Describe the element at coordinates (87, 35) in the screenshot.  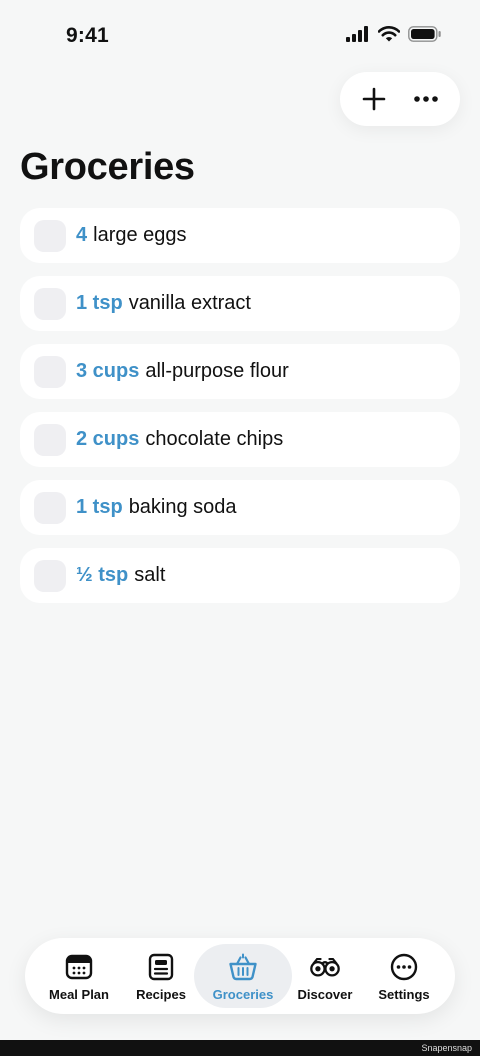
I see `status-time: 9:41` at that location.